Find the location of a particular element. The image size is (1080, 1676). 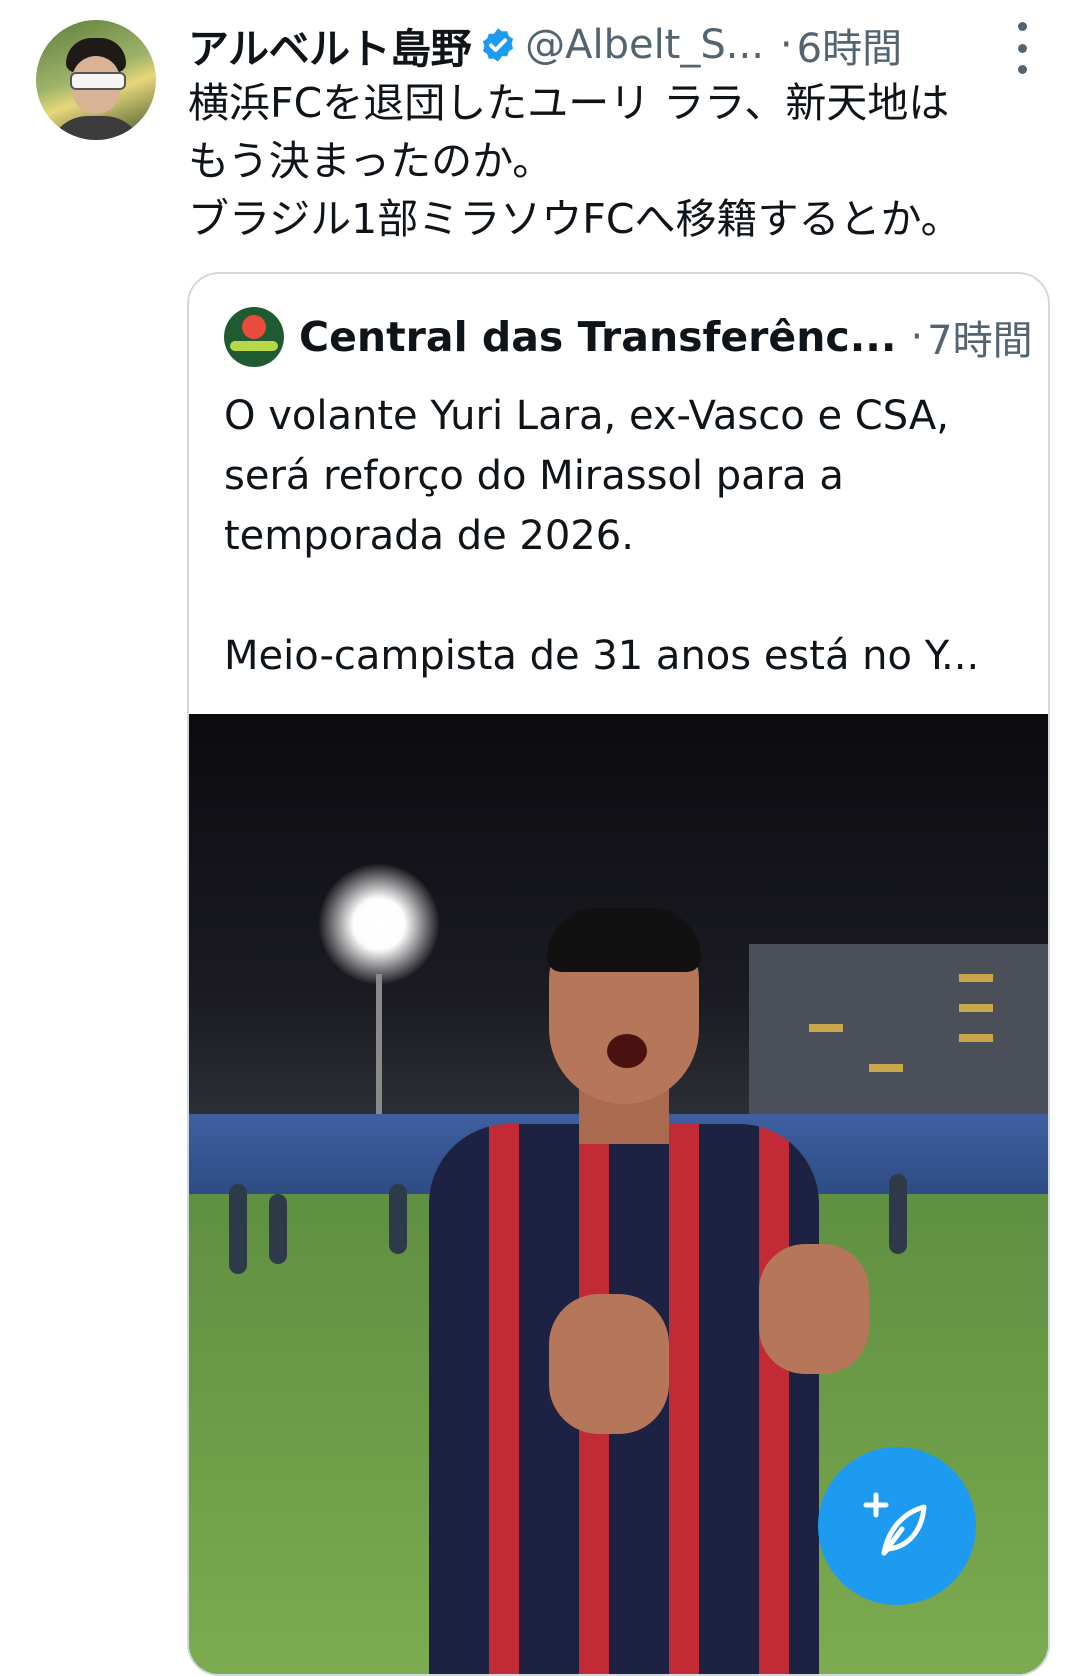

compose-post-icon is located at coordinates (895, 1524).